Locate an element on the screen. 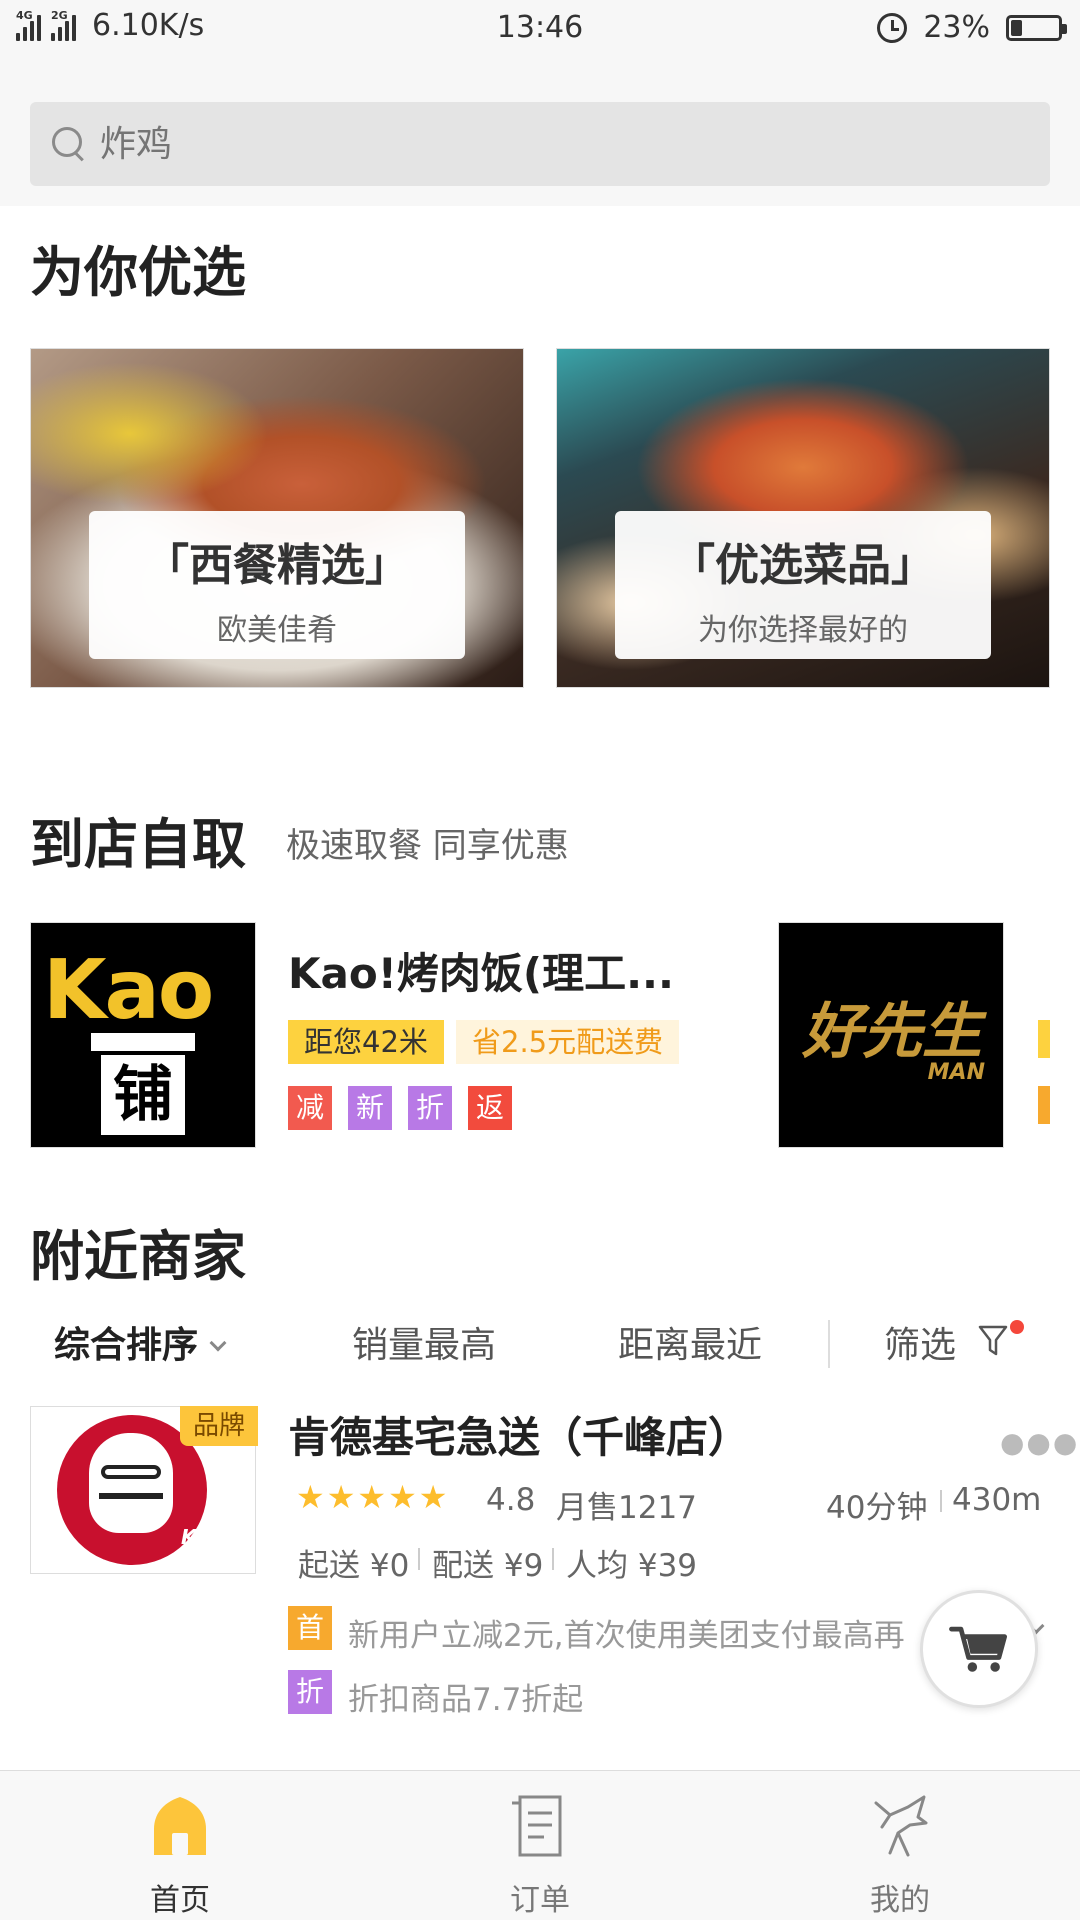 The image size is (1080, 1920). battery-percent: 23% is located at coordinates (956, 27).